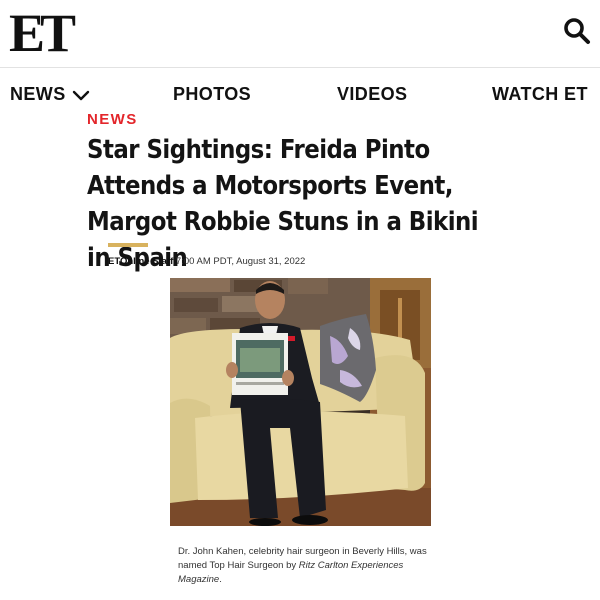 The height and width of the screenshot is (600, 600). I want to click on et-logo: ET, so click(42, 33).